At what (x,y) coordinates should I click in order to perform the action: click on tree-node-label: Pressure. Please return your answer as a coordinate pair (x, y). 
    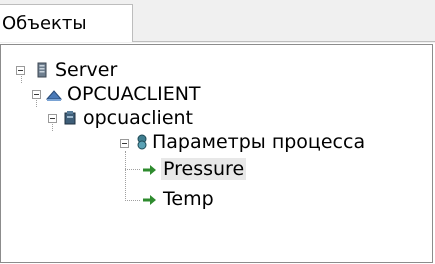
    Looking at the image, I should click on (204, 169).